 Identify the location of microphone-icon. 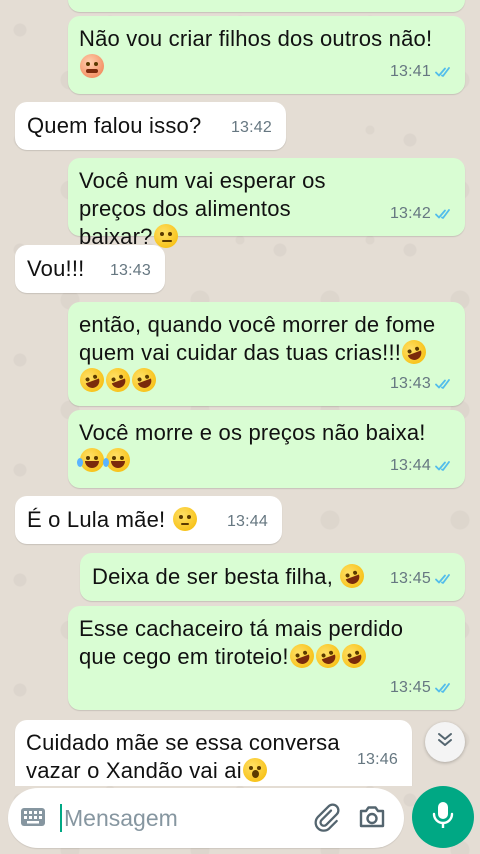
(443, 817).